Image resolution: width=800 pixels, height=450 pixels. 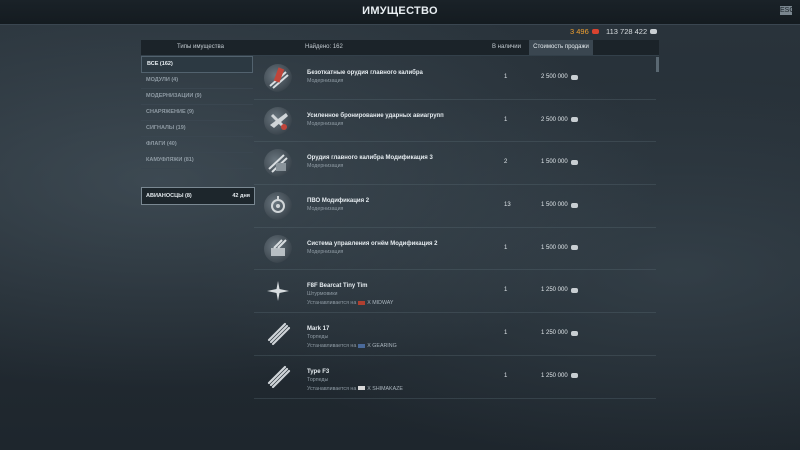 I want to click on item-name: Орудия главного калибра Модификация 3, so click(x=370, y=158).